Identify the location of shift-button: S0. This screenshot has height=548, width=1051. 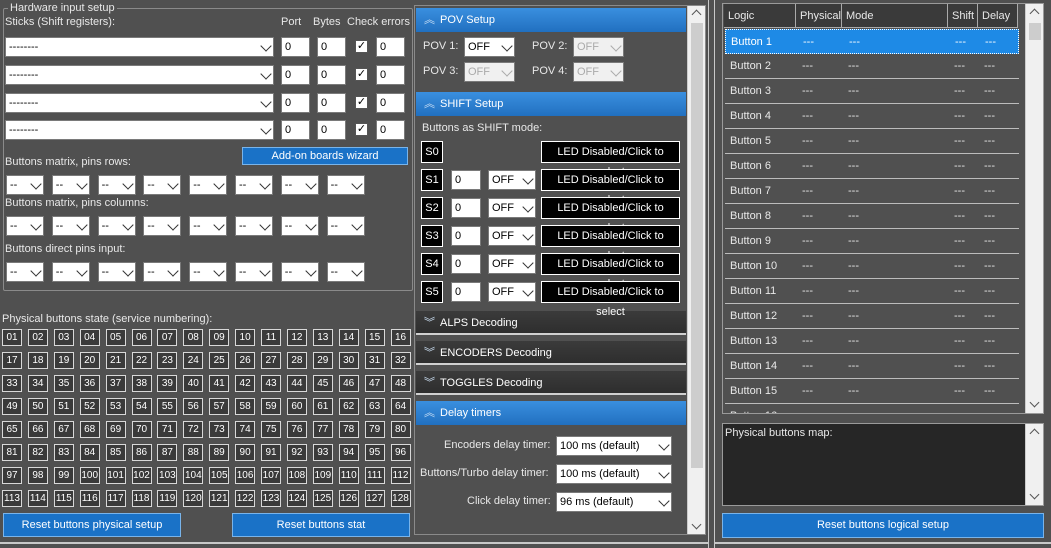
(432, 152).